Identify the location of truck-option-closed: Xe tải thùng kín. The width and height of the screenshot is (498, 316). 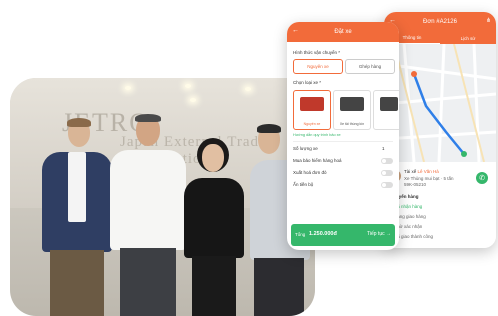
(352, 110).